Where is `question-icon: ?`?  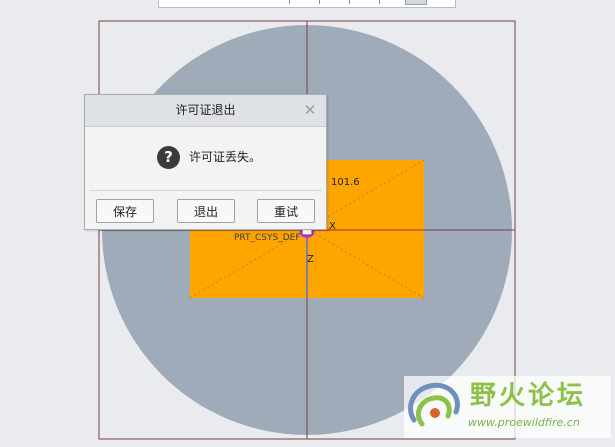
question-icon: ? is located at coordinates (168, 157).